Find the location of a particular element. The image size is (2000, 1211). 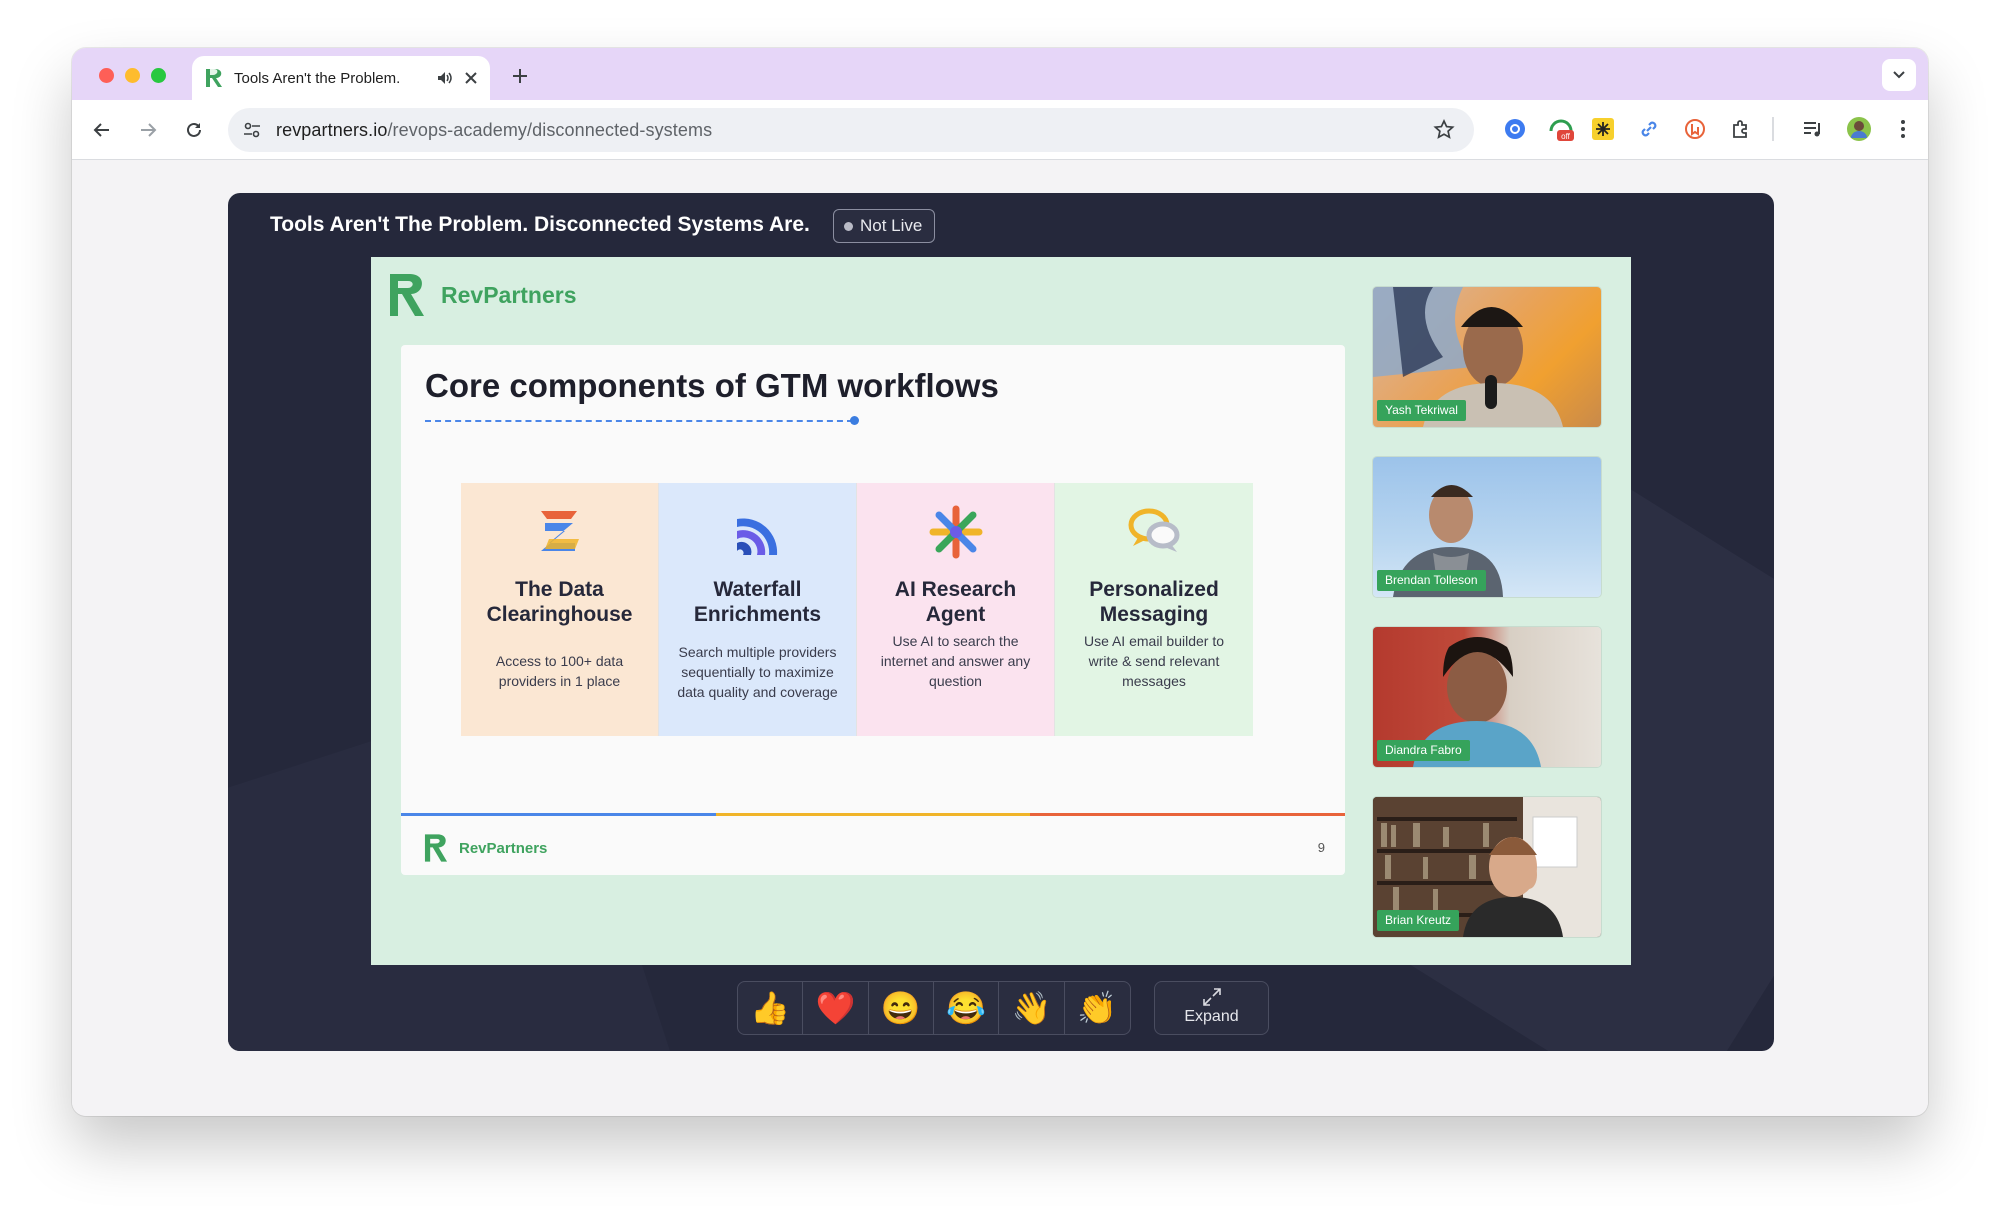

reaction-wave-button: 👋 is located at coordinates (1032, 1008).